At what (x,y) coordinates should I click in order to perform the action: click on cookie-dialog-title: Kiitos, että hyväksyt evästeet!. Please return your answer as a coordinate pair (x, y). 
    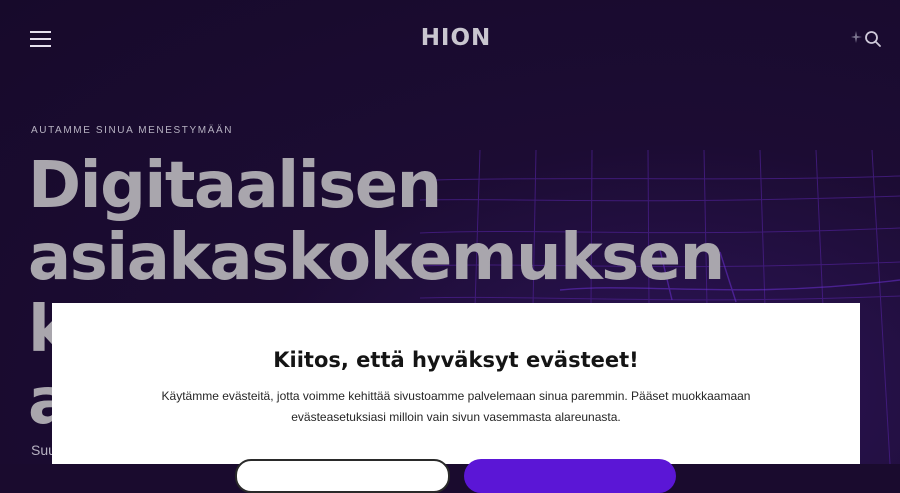
    Looking at the image, I should click on (456, 360).